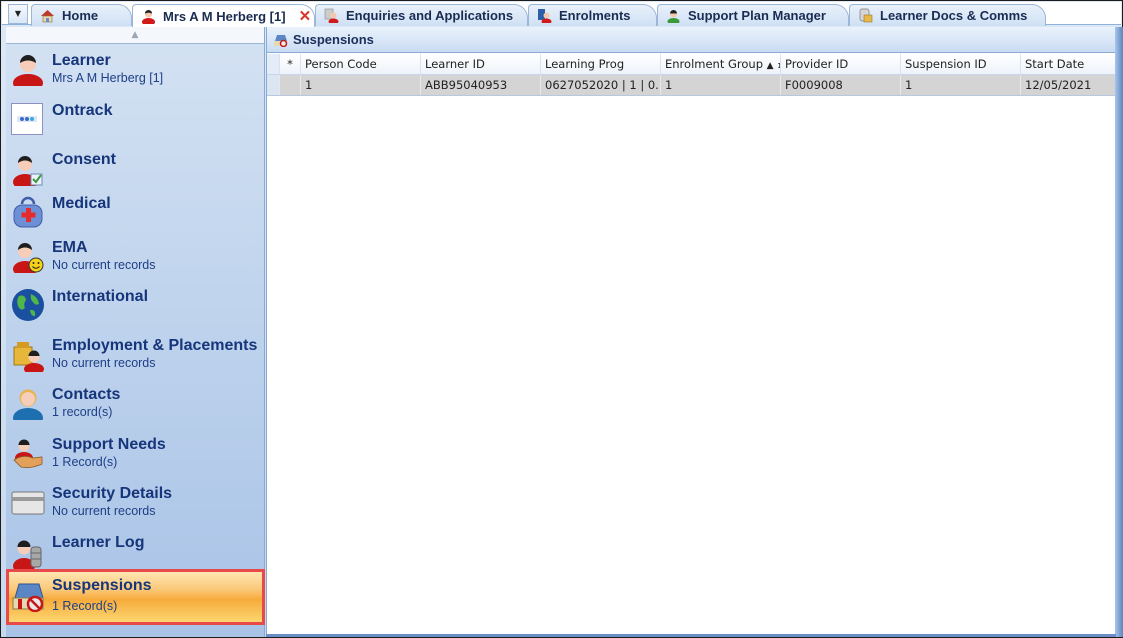  Describe the element at coordinates (28, 356) in the screenshot. I see `employment-icon` at that location.